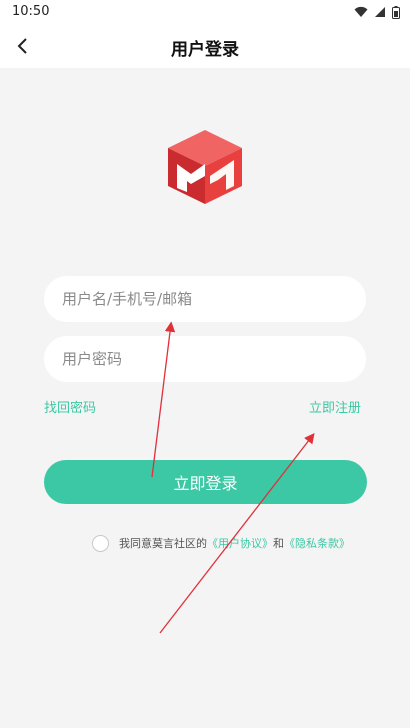 The image size is (410, 728). Describe the element at coordinates (205, 482) in the screenshot. I see `login-button: 立即登录` at that location.